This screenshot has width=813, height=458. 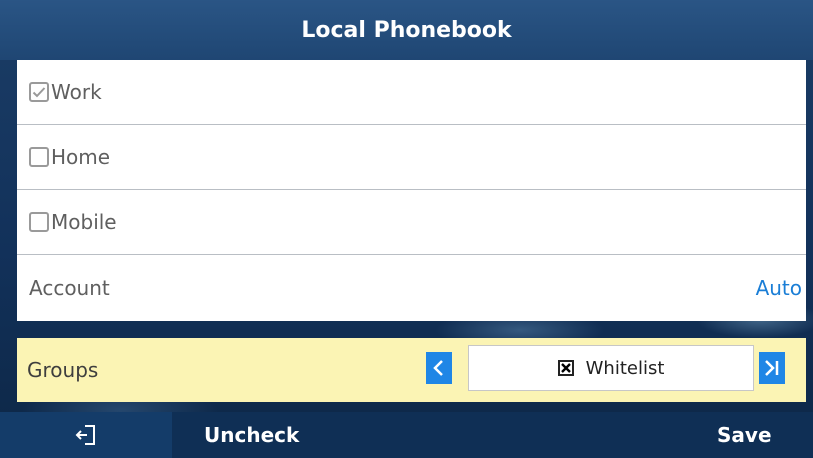 What do you see at coordinates (411, 157) in the screenshot?
I see `option-row-home: Home` at bounding box center [411, 157].